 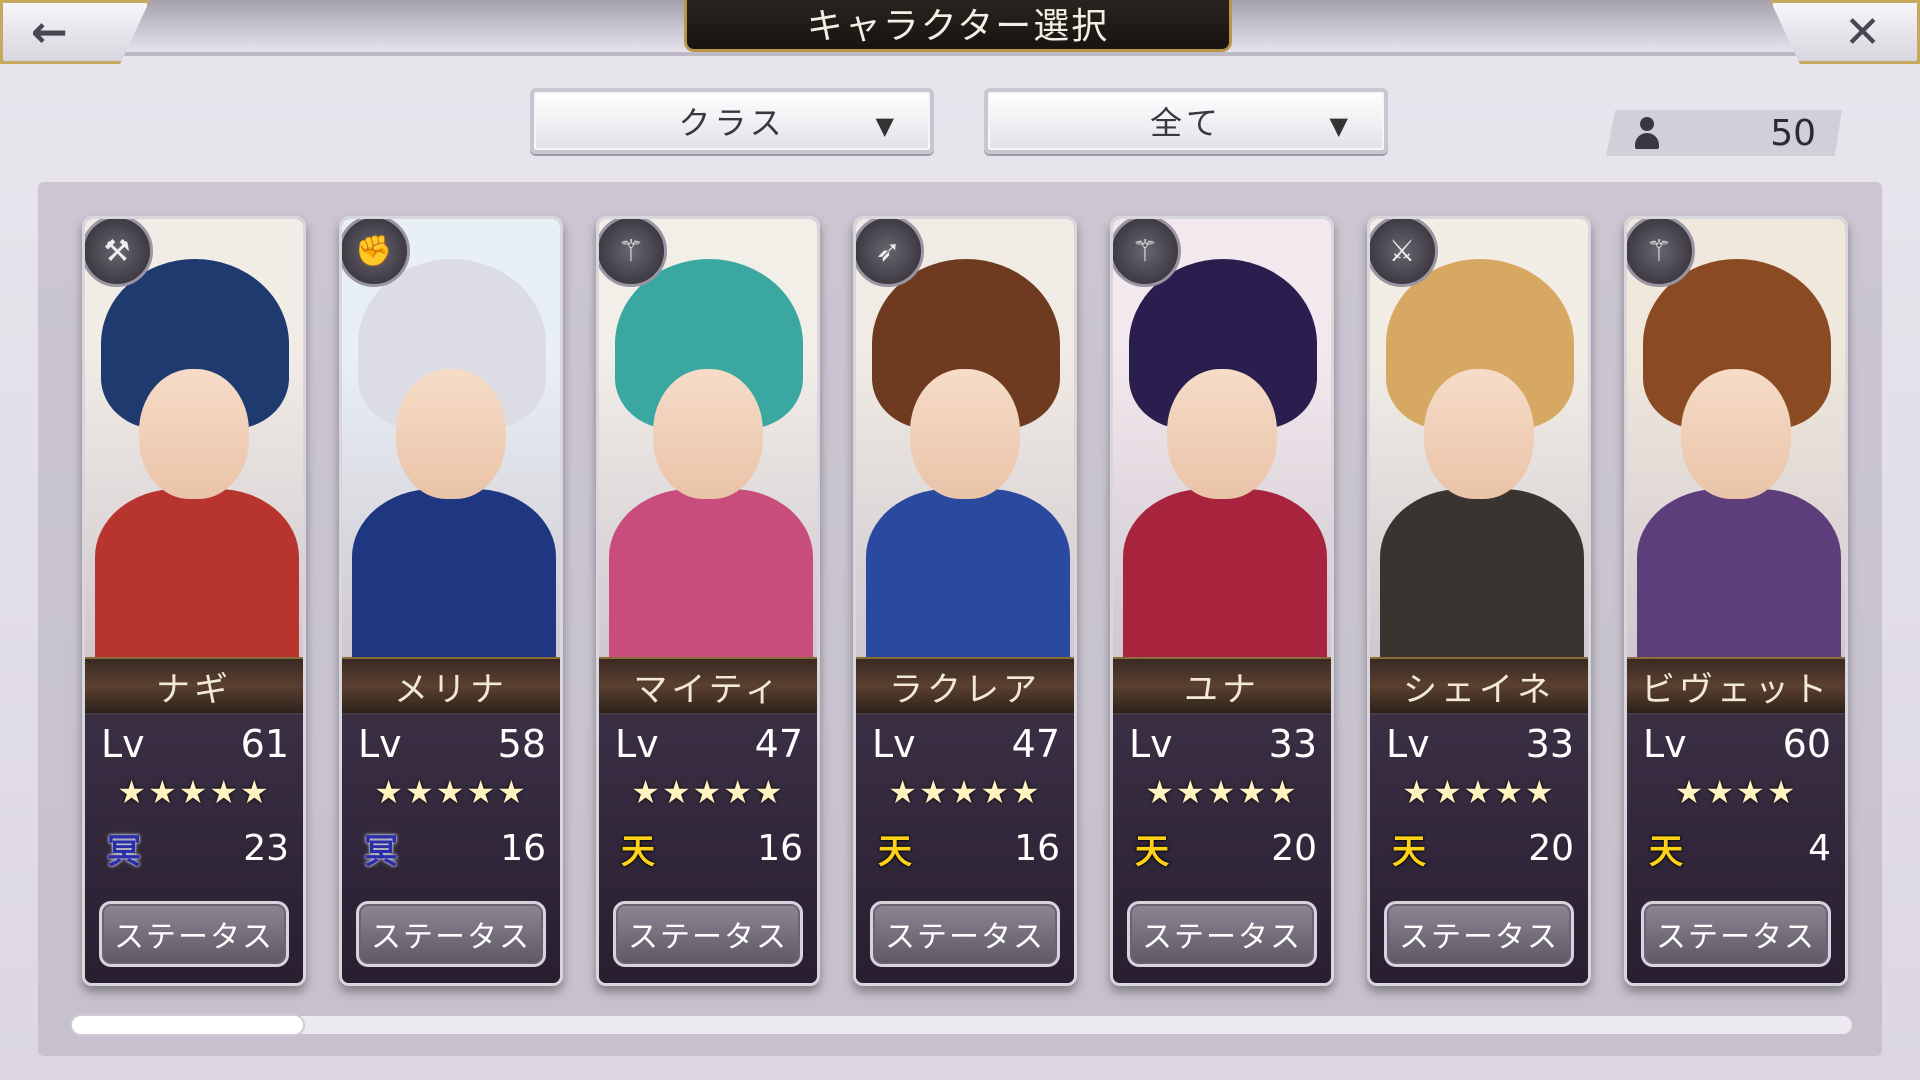 I want to click on character-card: ⚒ ナギ Lv 61 ★★★★★ 冥 23 ステータス, so click(x=194, y=601).